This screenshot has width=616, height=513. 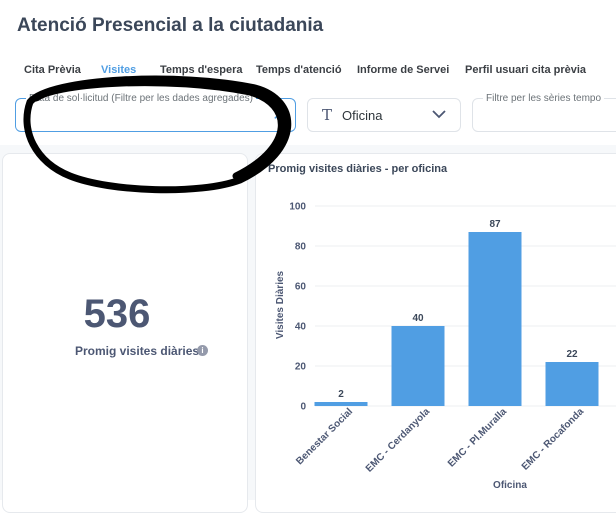 What do you see at coordinates (477, 437) in the screenshot?
I see `x-tick-label: EMC - Pl.Muralla` at bounding box center [477, 437].